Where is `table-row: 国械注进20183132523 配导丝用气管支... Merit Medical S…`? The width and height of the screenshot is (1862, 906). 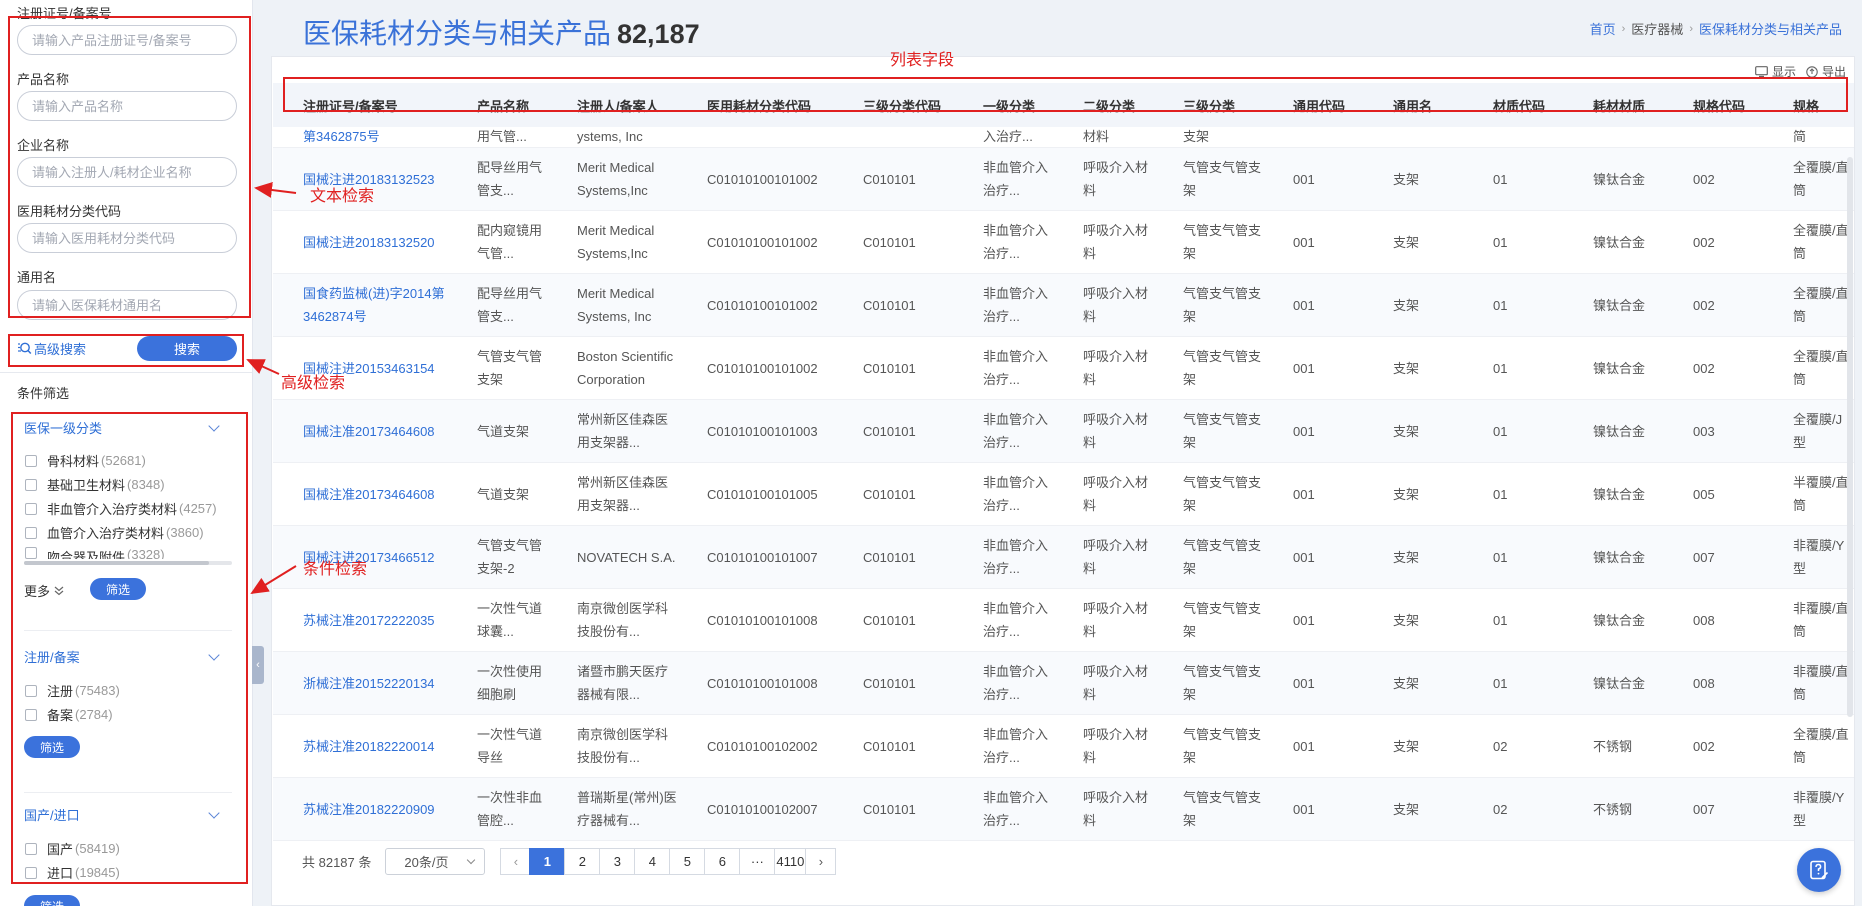 table-row: 国械注进20183132523 配导丝用气管支... Merit Medical S… is located at coordinates (1063, 179).